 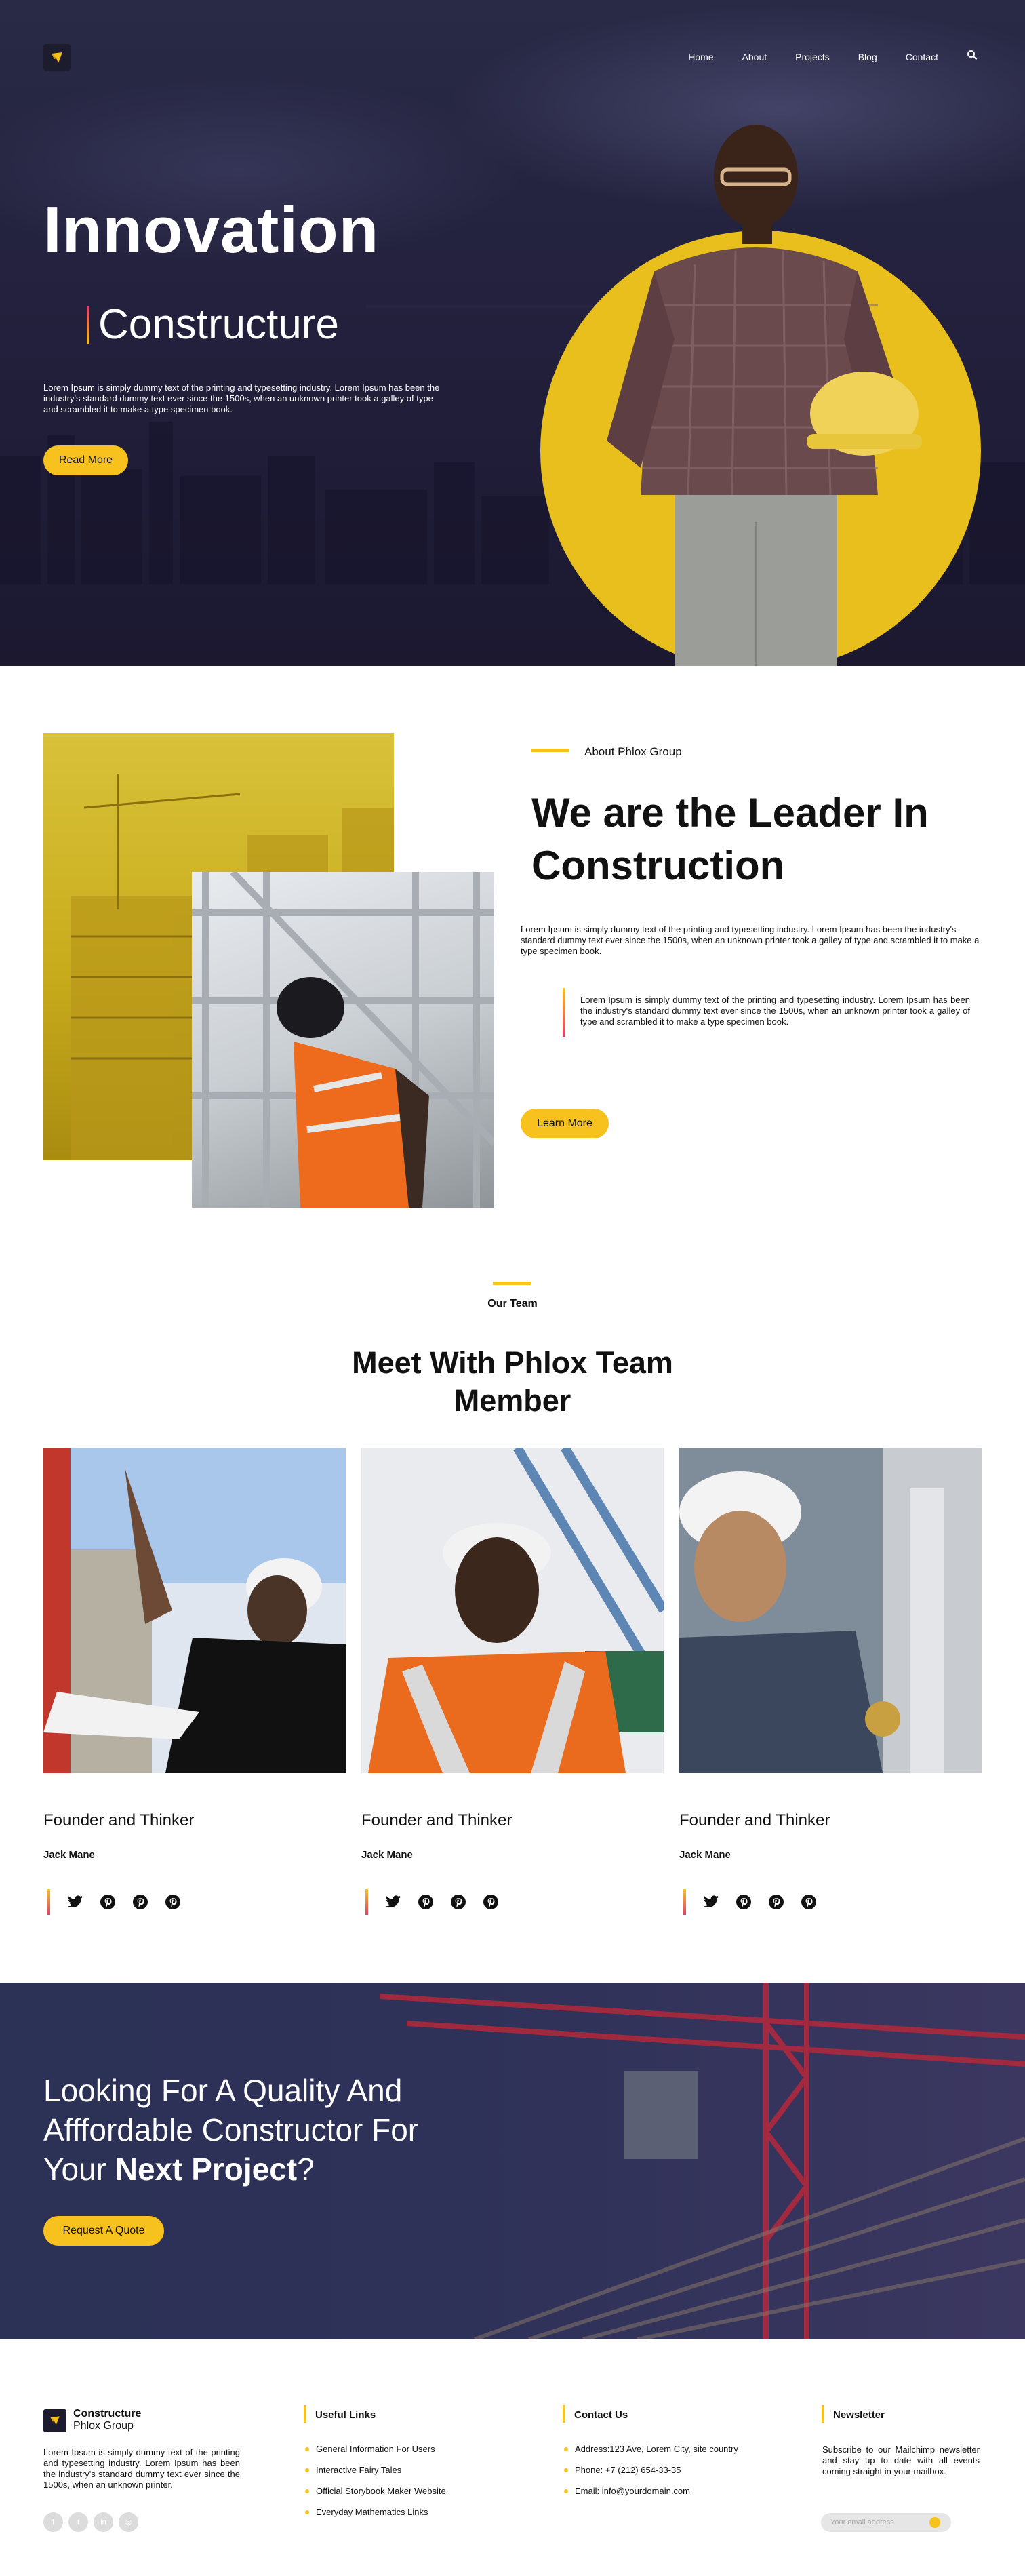 I want to click on footer-brand-subtitle: Phlox Group, so click(x=104, y=2426).